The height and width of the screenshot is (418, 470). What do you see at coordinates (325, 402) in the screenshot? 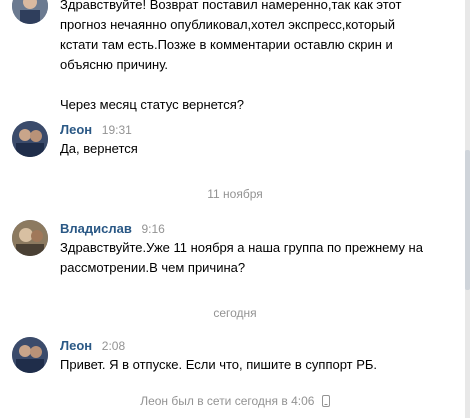
I see `phone-icon` at bounding box center [325, 402].